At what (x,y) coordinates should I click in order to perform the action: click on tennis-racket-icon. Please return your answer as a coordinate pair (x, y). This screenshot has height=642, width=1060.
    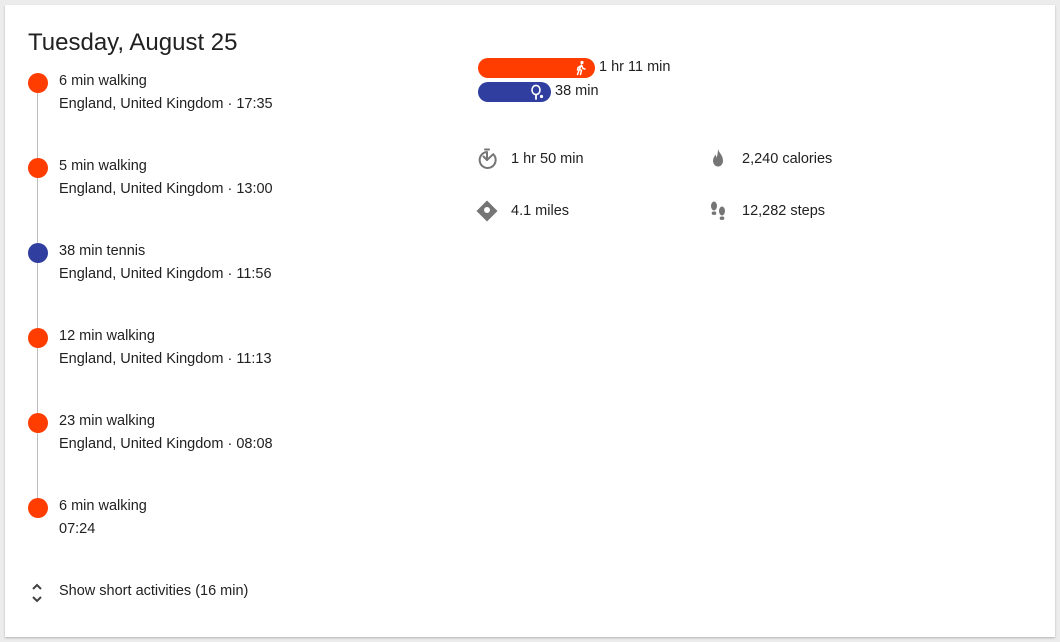
    Looking at the image, I should click on (537, 92).